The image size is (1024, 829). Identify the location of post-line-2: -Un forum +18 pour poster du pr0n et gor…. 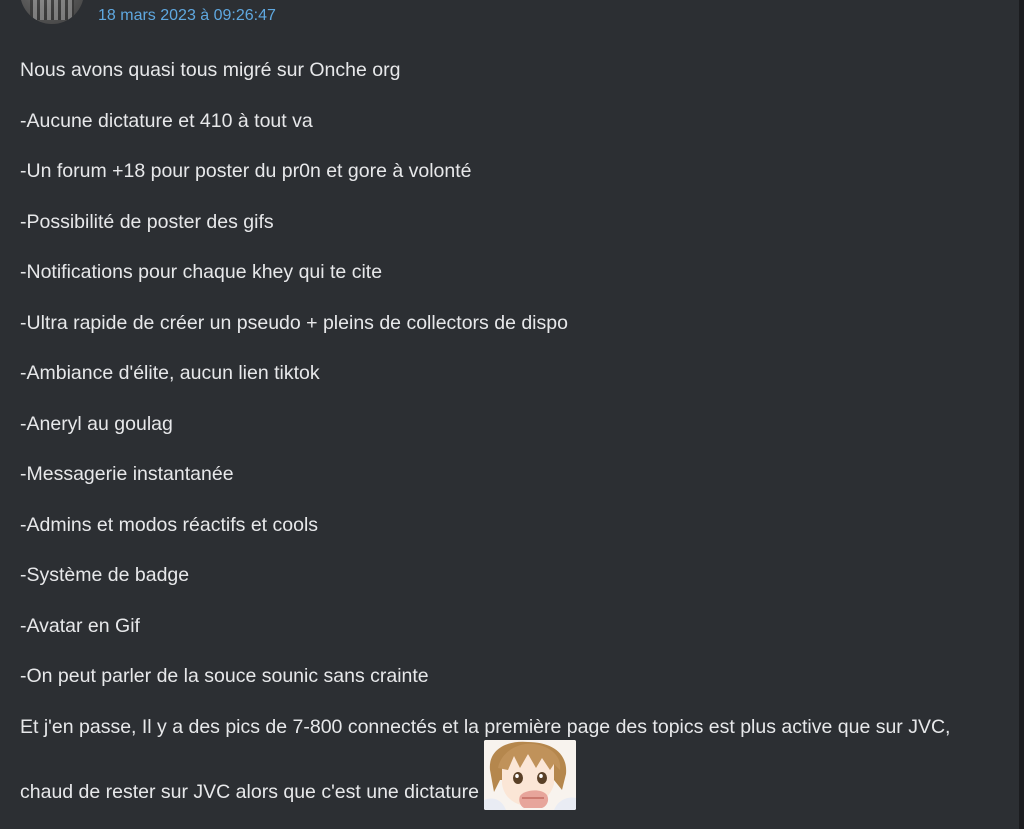
(246, 171).